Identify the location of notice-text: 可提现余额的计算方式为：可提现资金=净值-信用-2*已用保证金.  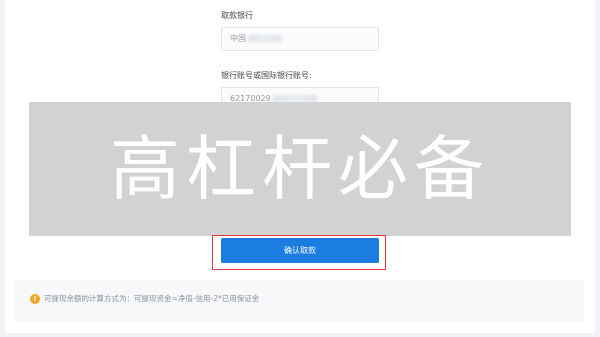
(152, 298).